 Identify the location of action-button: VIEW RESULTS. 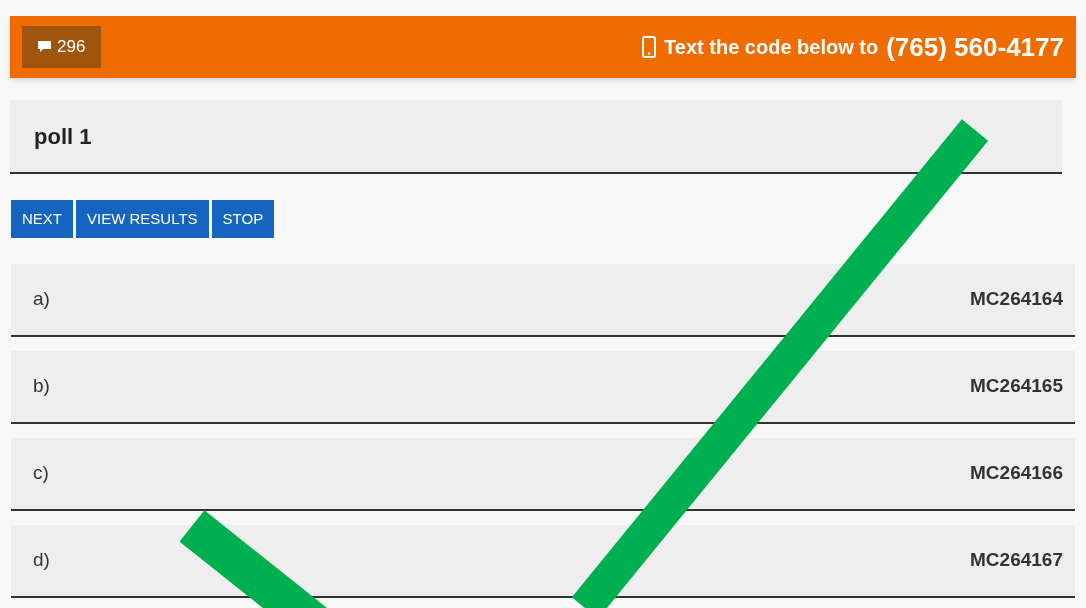
(142, 219).